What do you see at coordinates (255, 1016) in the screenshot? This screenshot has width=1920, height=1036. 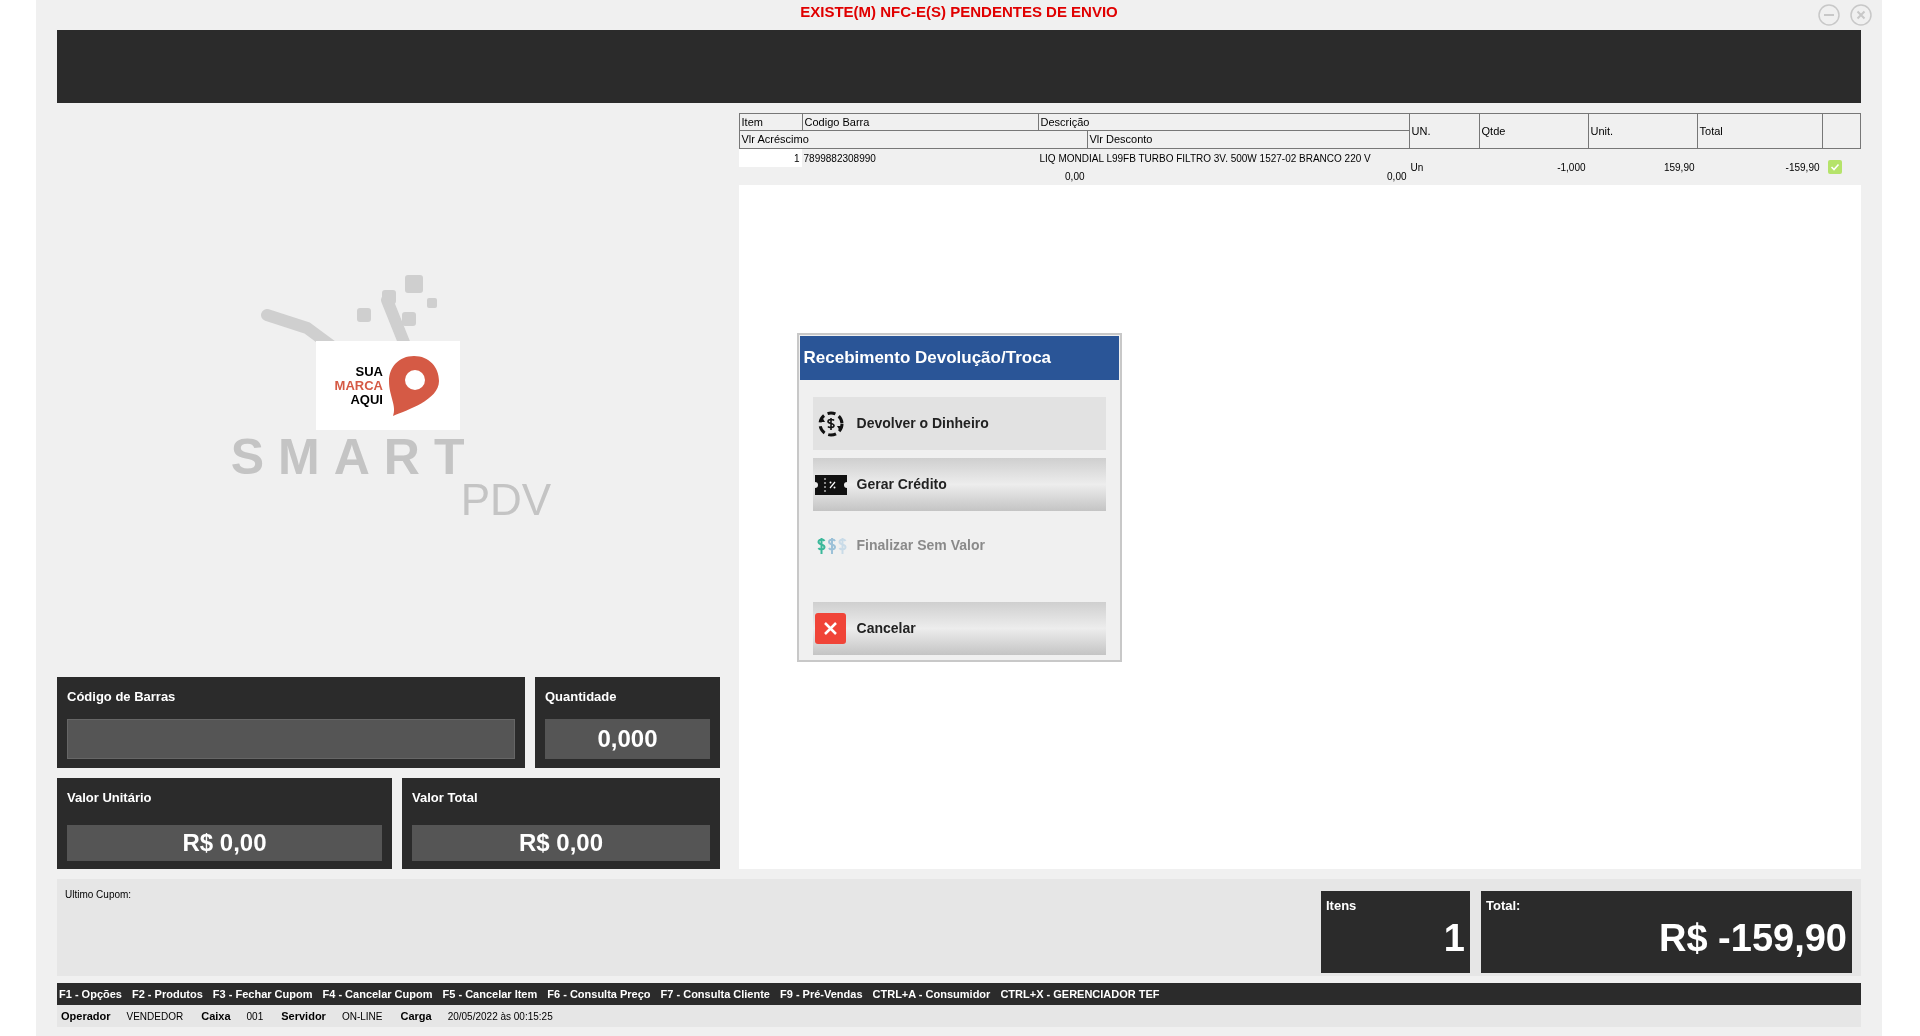 I see `status-value: 001` at bounding box center [255, 1016].